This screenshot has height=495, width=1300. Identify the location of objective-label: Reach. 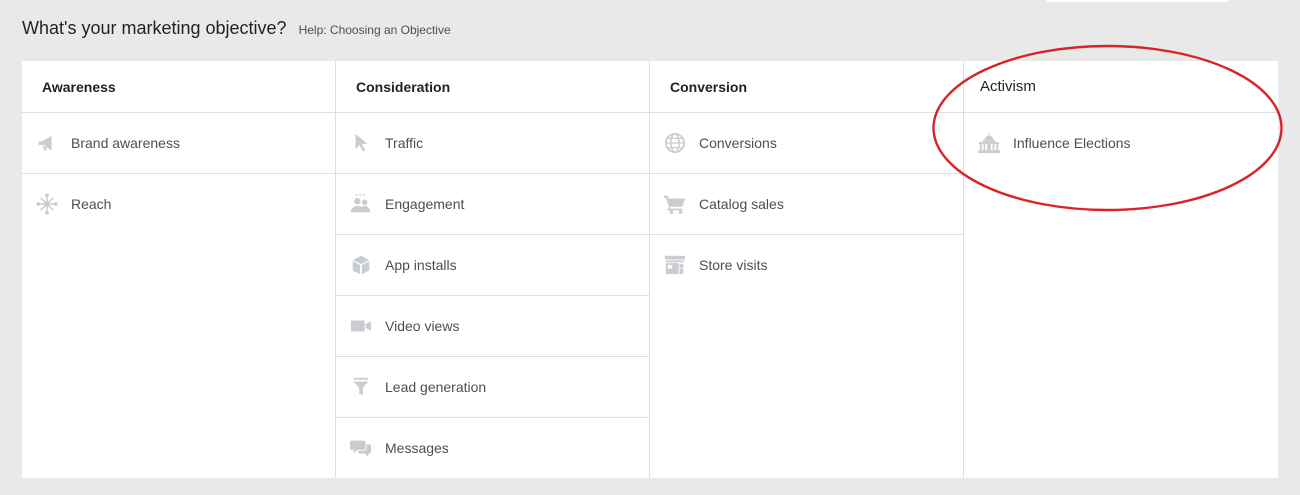
(91, 204).